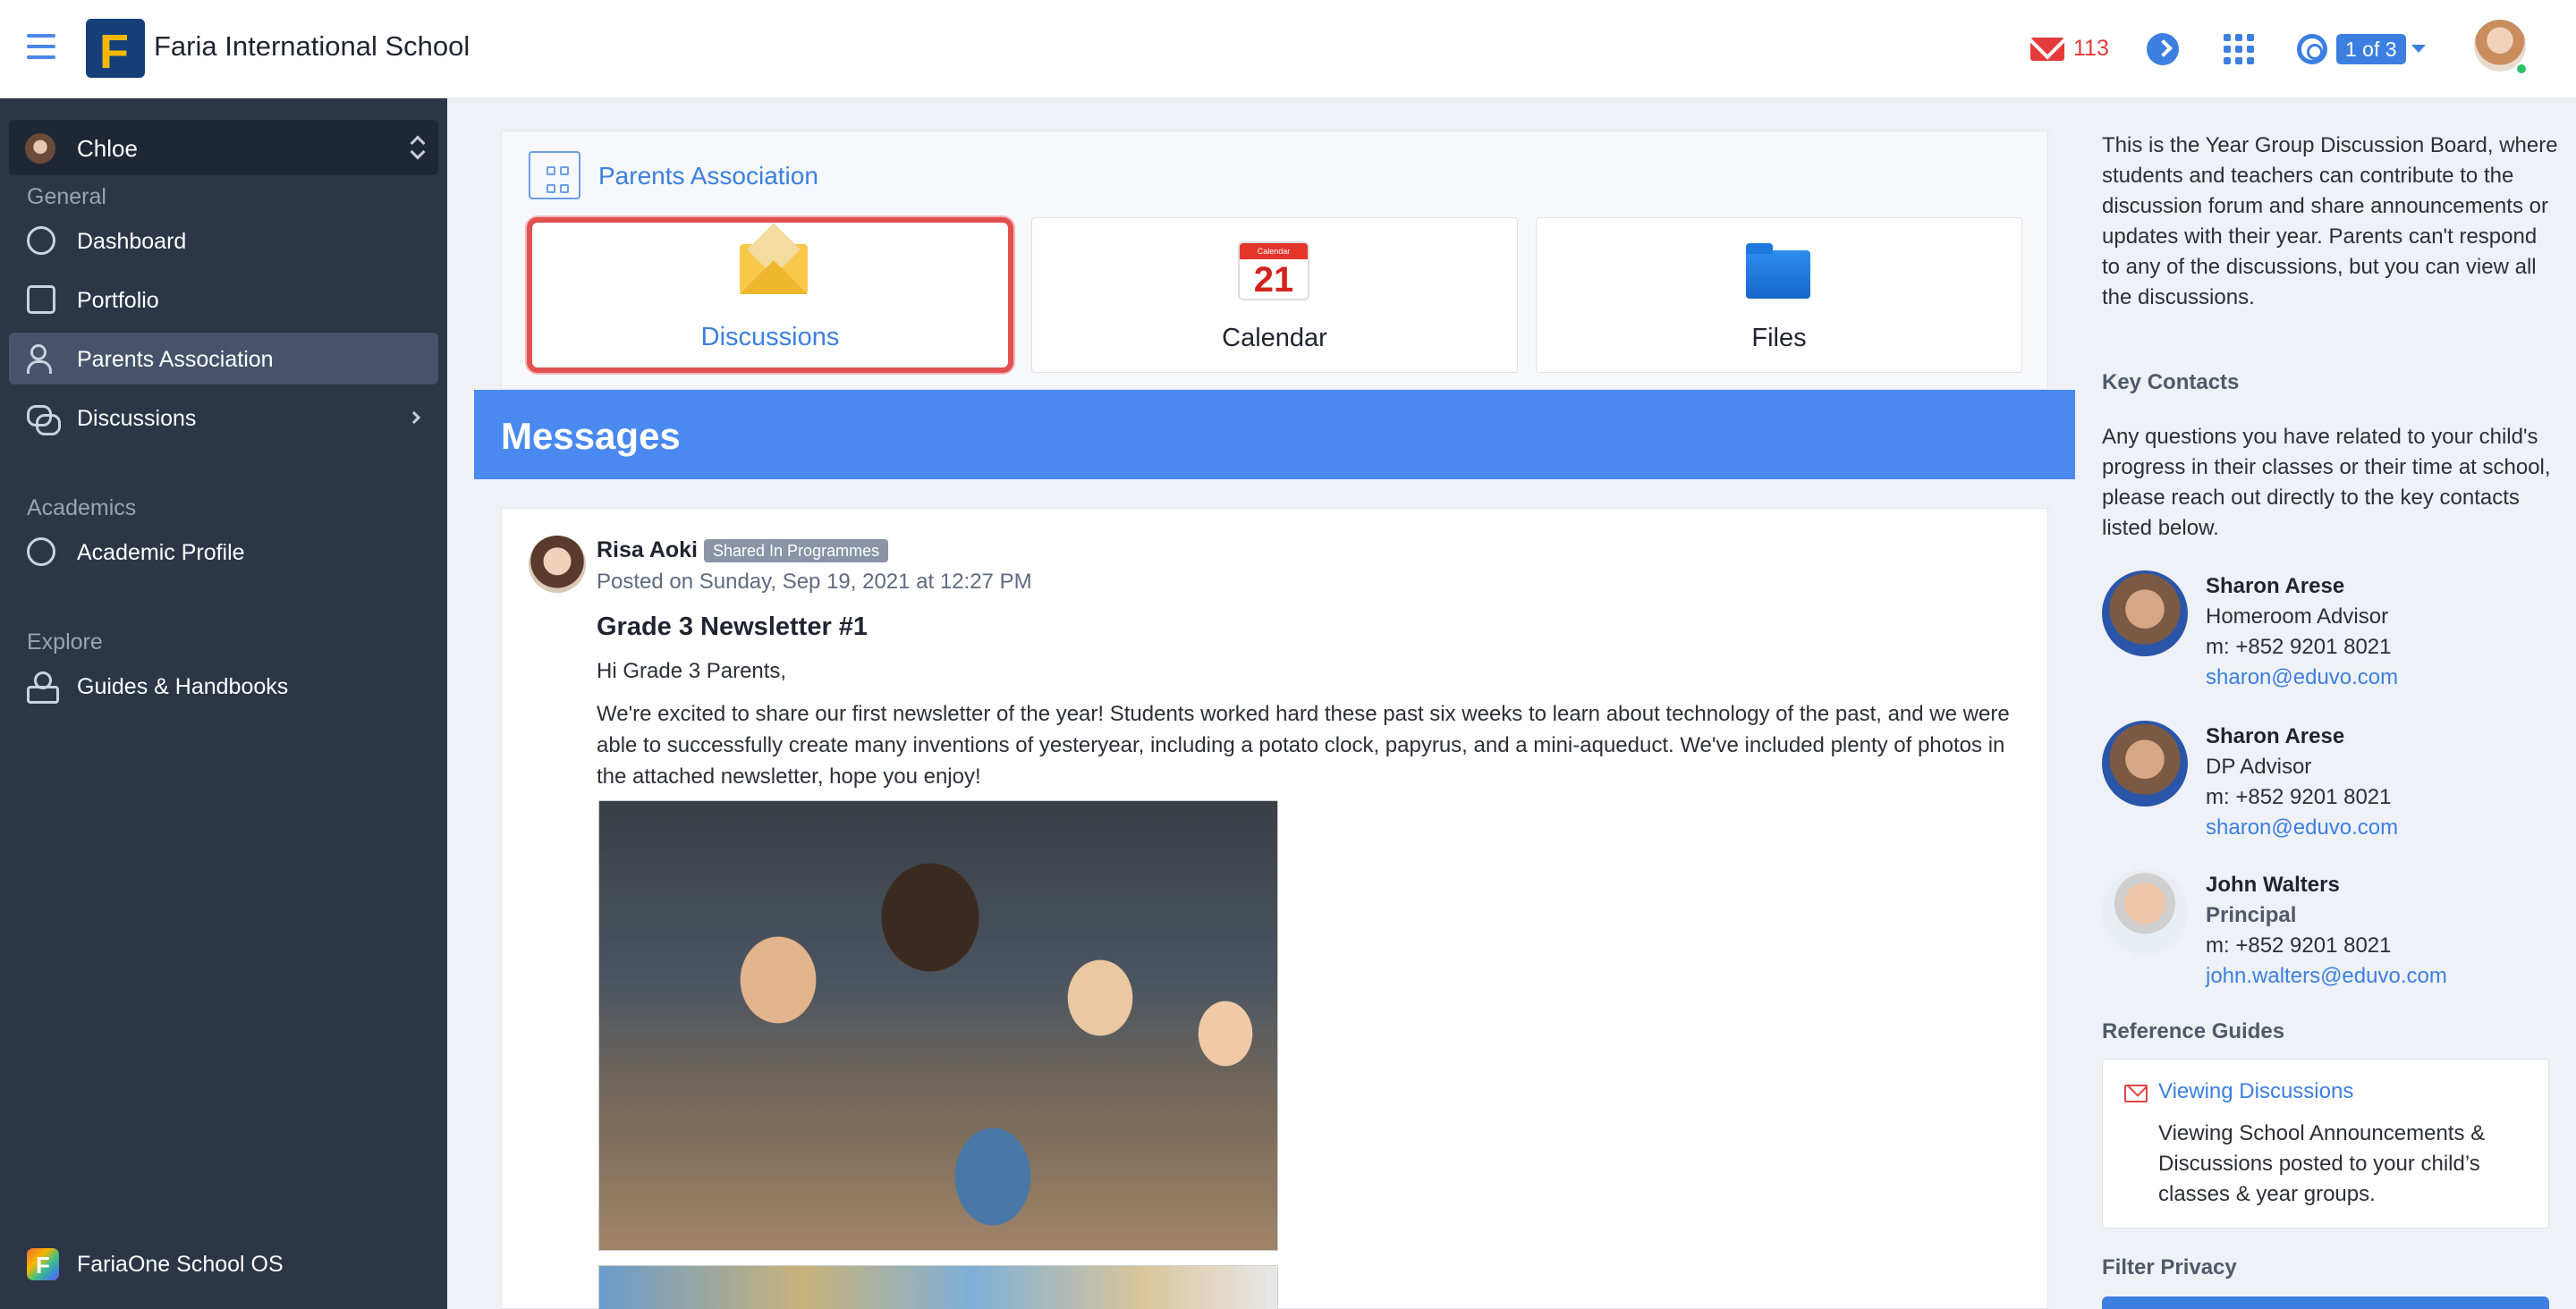  Describe the element at coordinates (2325, 1302) in the screenshot. I see `filter-privacy-button` at that location.